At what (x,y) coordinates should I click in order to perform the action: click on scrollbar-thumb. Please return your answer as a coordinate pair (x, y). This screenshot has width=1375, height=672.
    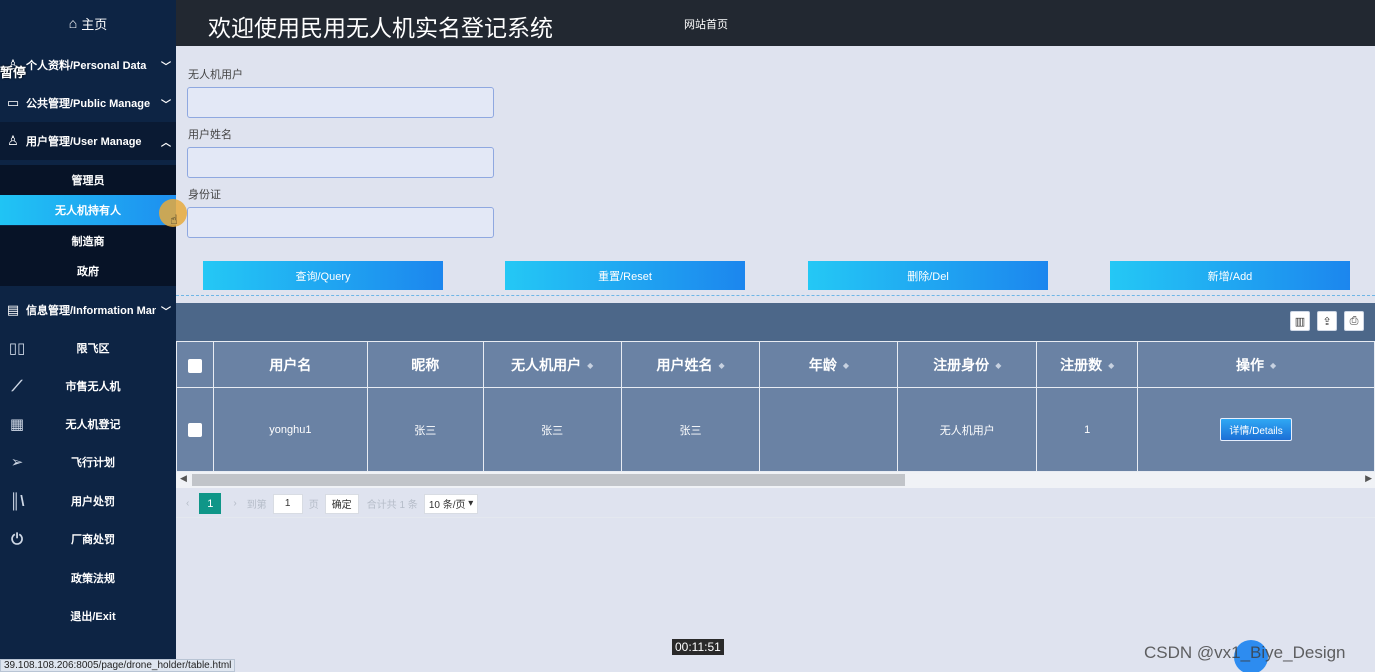
    Looking at the image, I should click on (548, 480).